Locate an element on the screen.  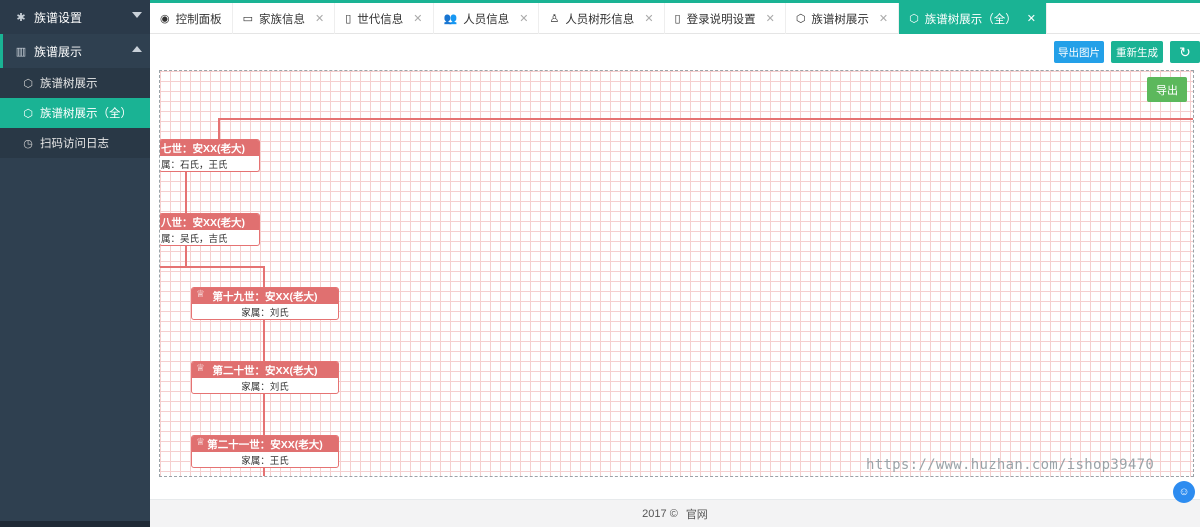
refresh-button: ↻ is located at coordinates (1185, 52).